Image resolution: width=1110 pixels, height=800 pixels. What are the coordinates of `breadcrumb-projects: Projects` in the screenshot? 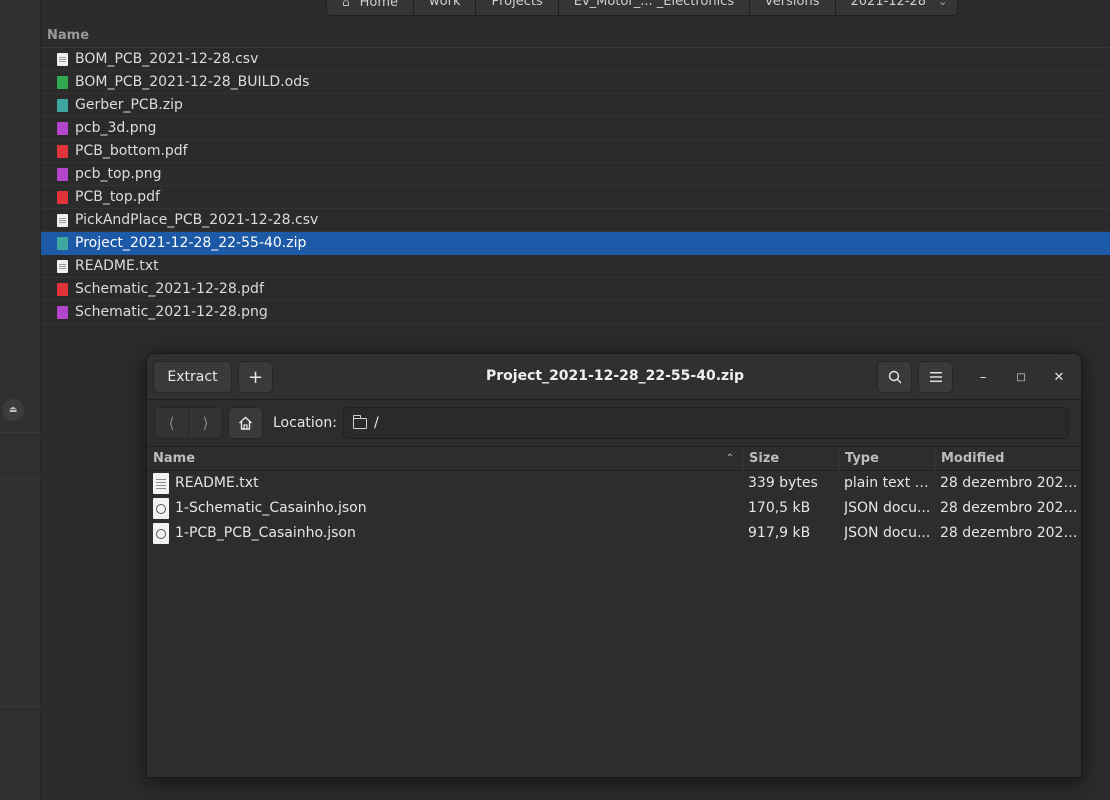 It's located at (517, 7).